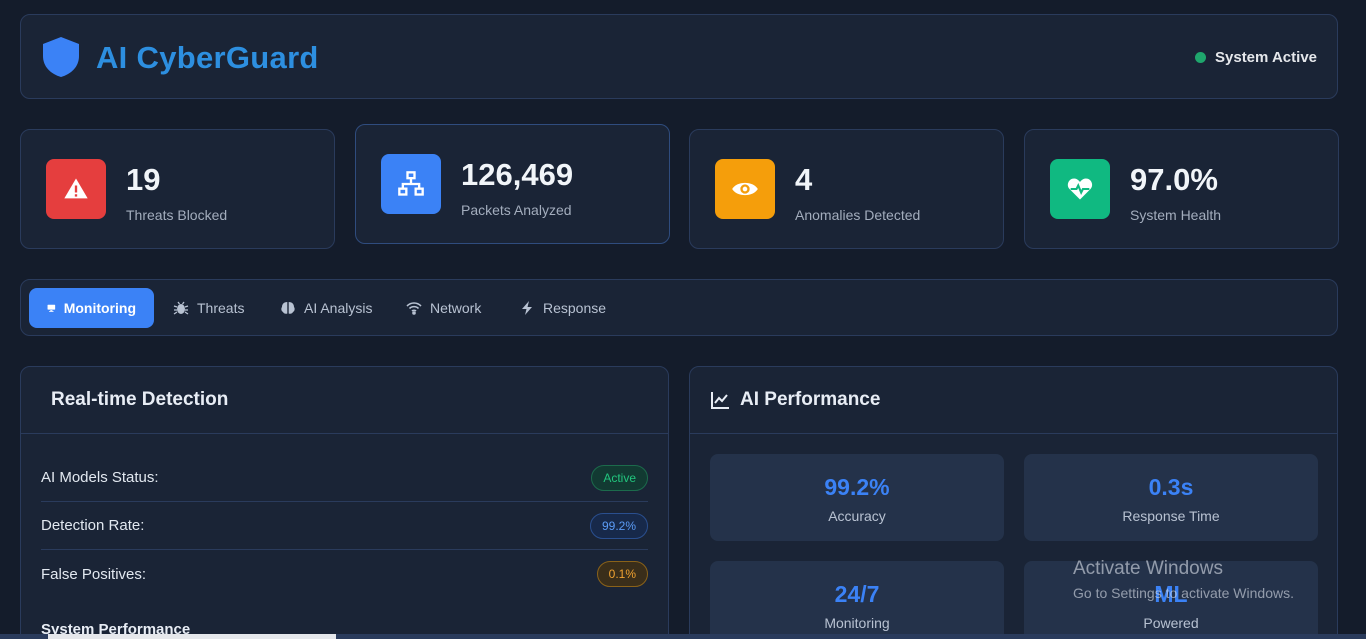 The image size is (1366, 639). What do you see at coordinates (1148, 568) in the screenshot?
I see `watermark-title: Activate Windows` at bounding box center [1148, 568].